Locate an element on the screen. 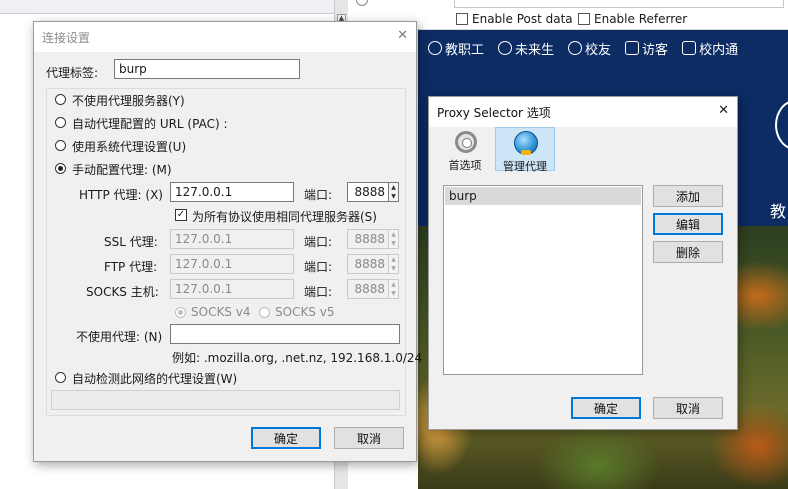 The image size is (788, 489). socks-port-input: 8888 is located at coordinates (368, 289).